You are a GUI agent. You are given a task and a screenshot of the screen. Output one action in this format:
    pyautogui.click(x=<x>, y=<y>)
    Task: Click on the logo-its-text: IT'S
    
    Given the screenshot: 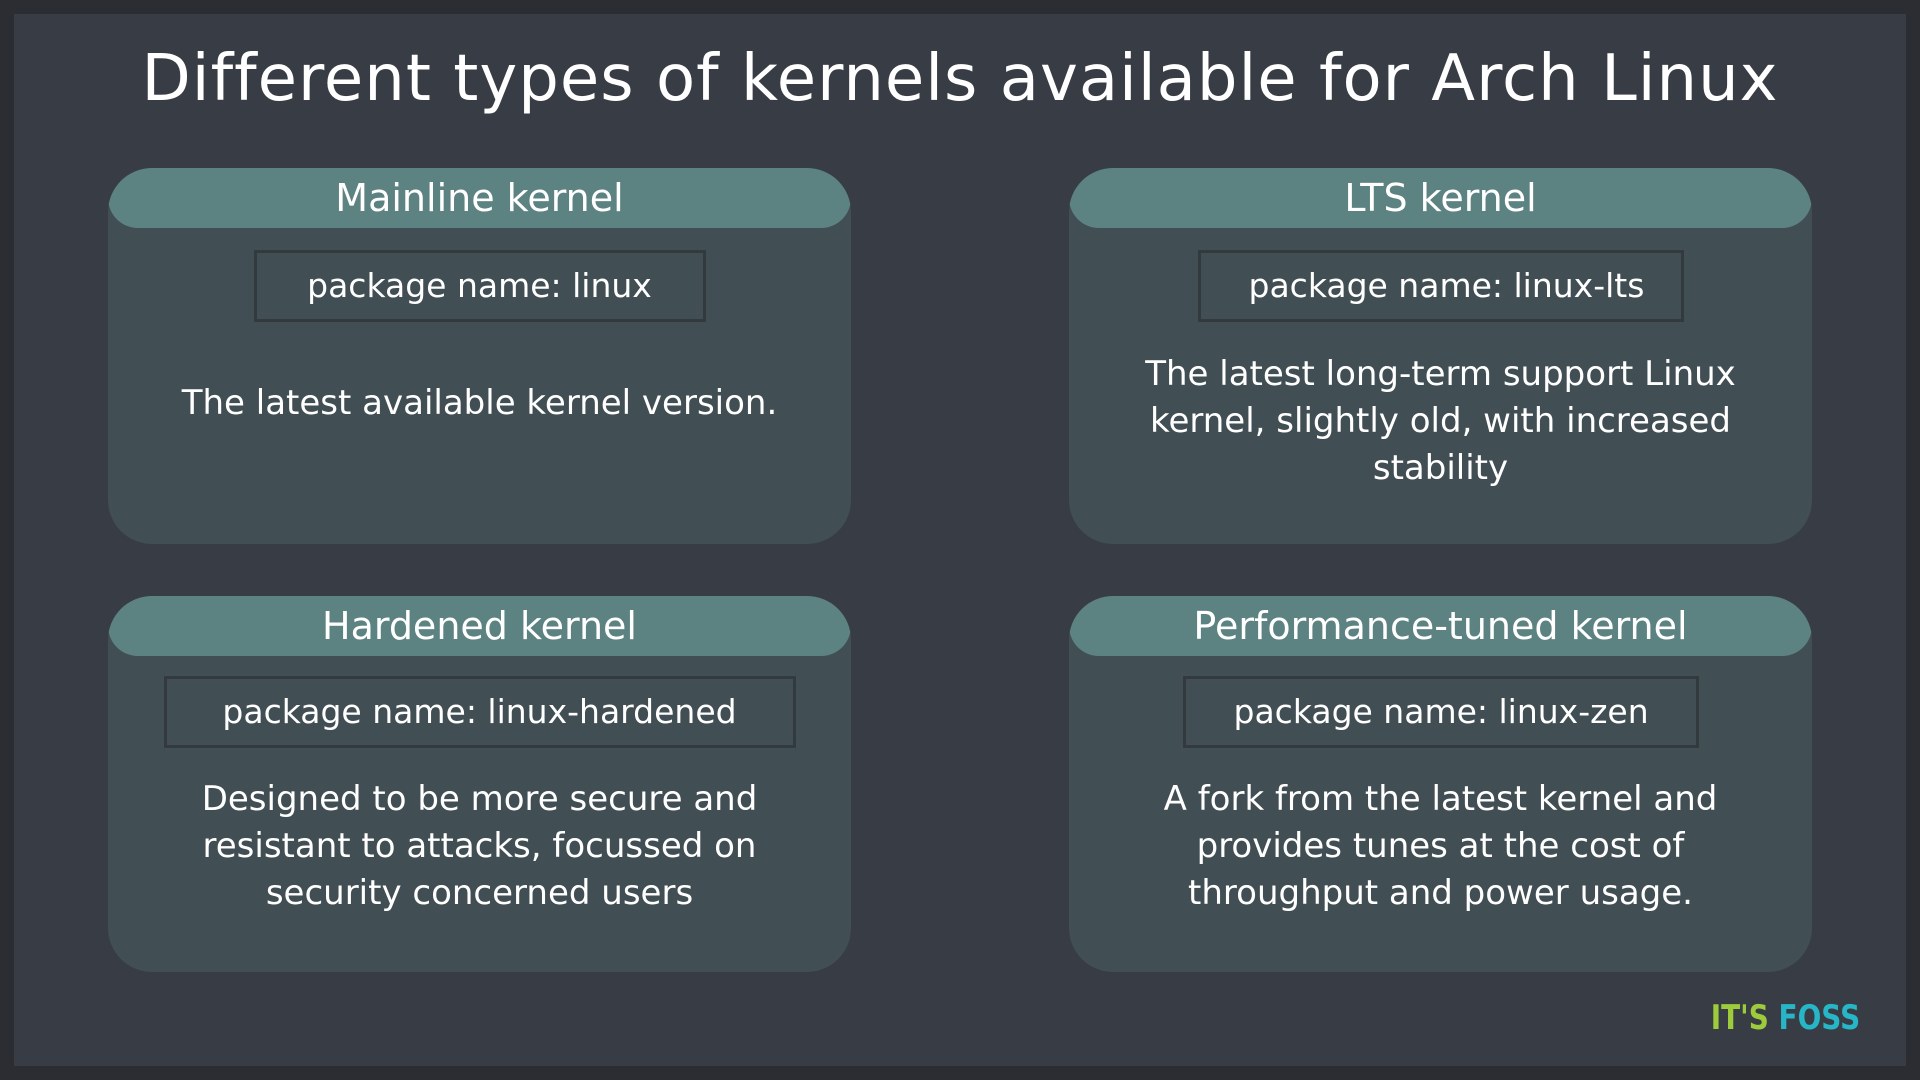 What is the action you would take?
    pyautogui.click(x=1739, y=1018)
    